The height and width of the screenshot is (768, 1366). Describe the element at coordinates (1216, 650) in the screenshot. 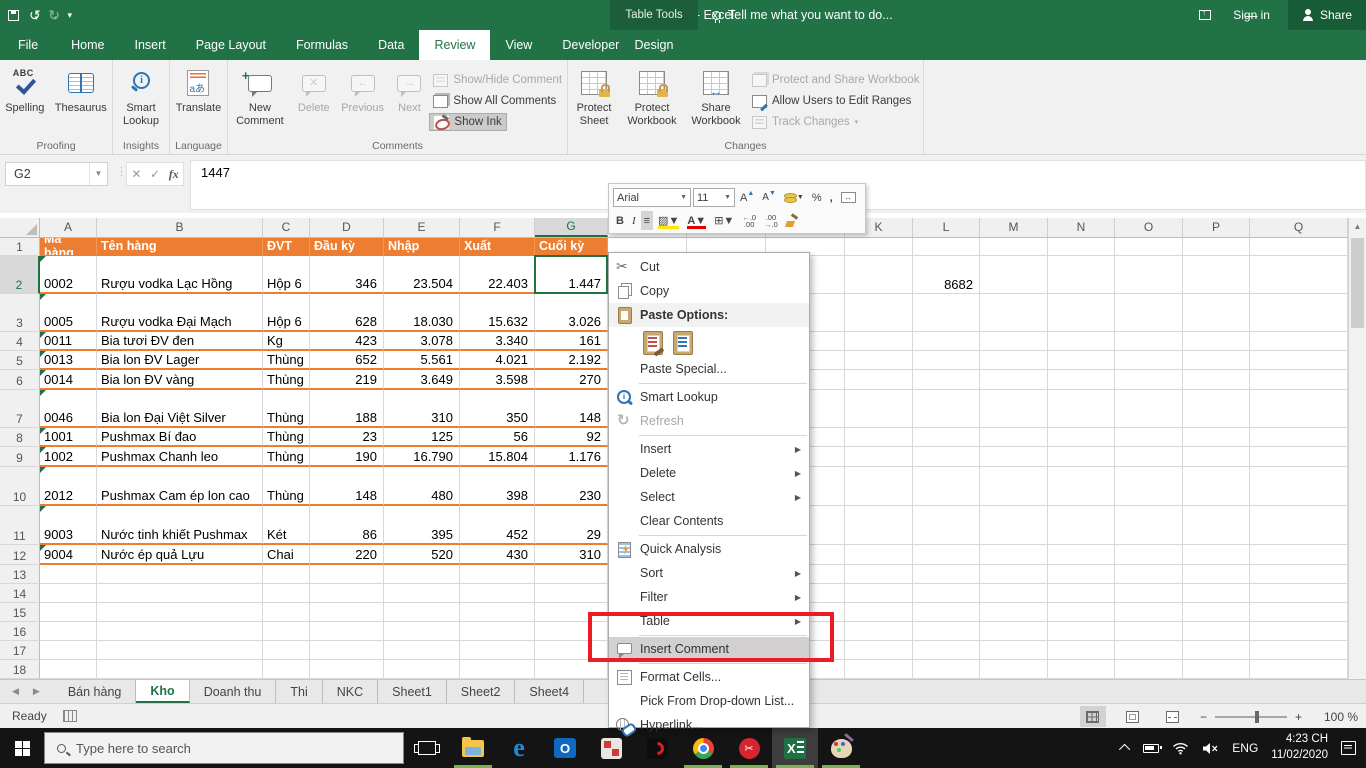

I see `cell-P17` at that location.